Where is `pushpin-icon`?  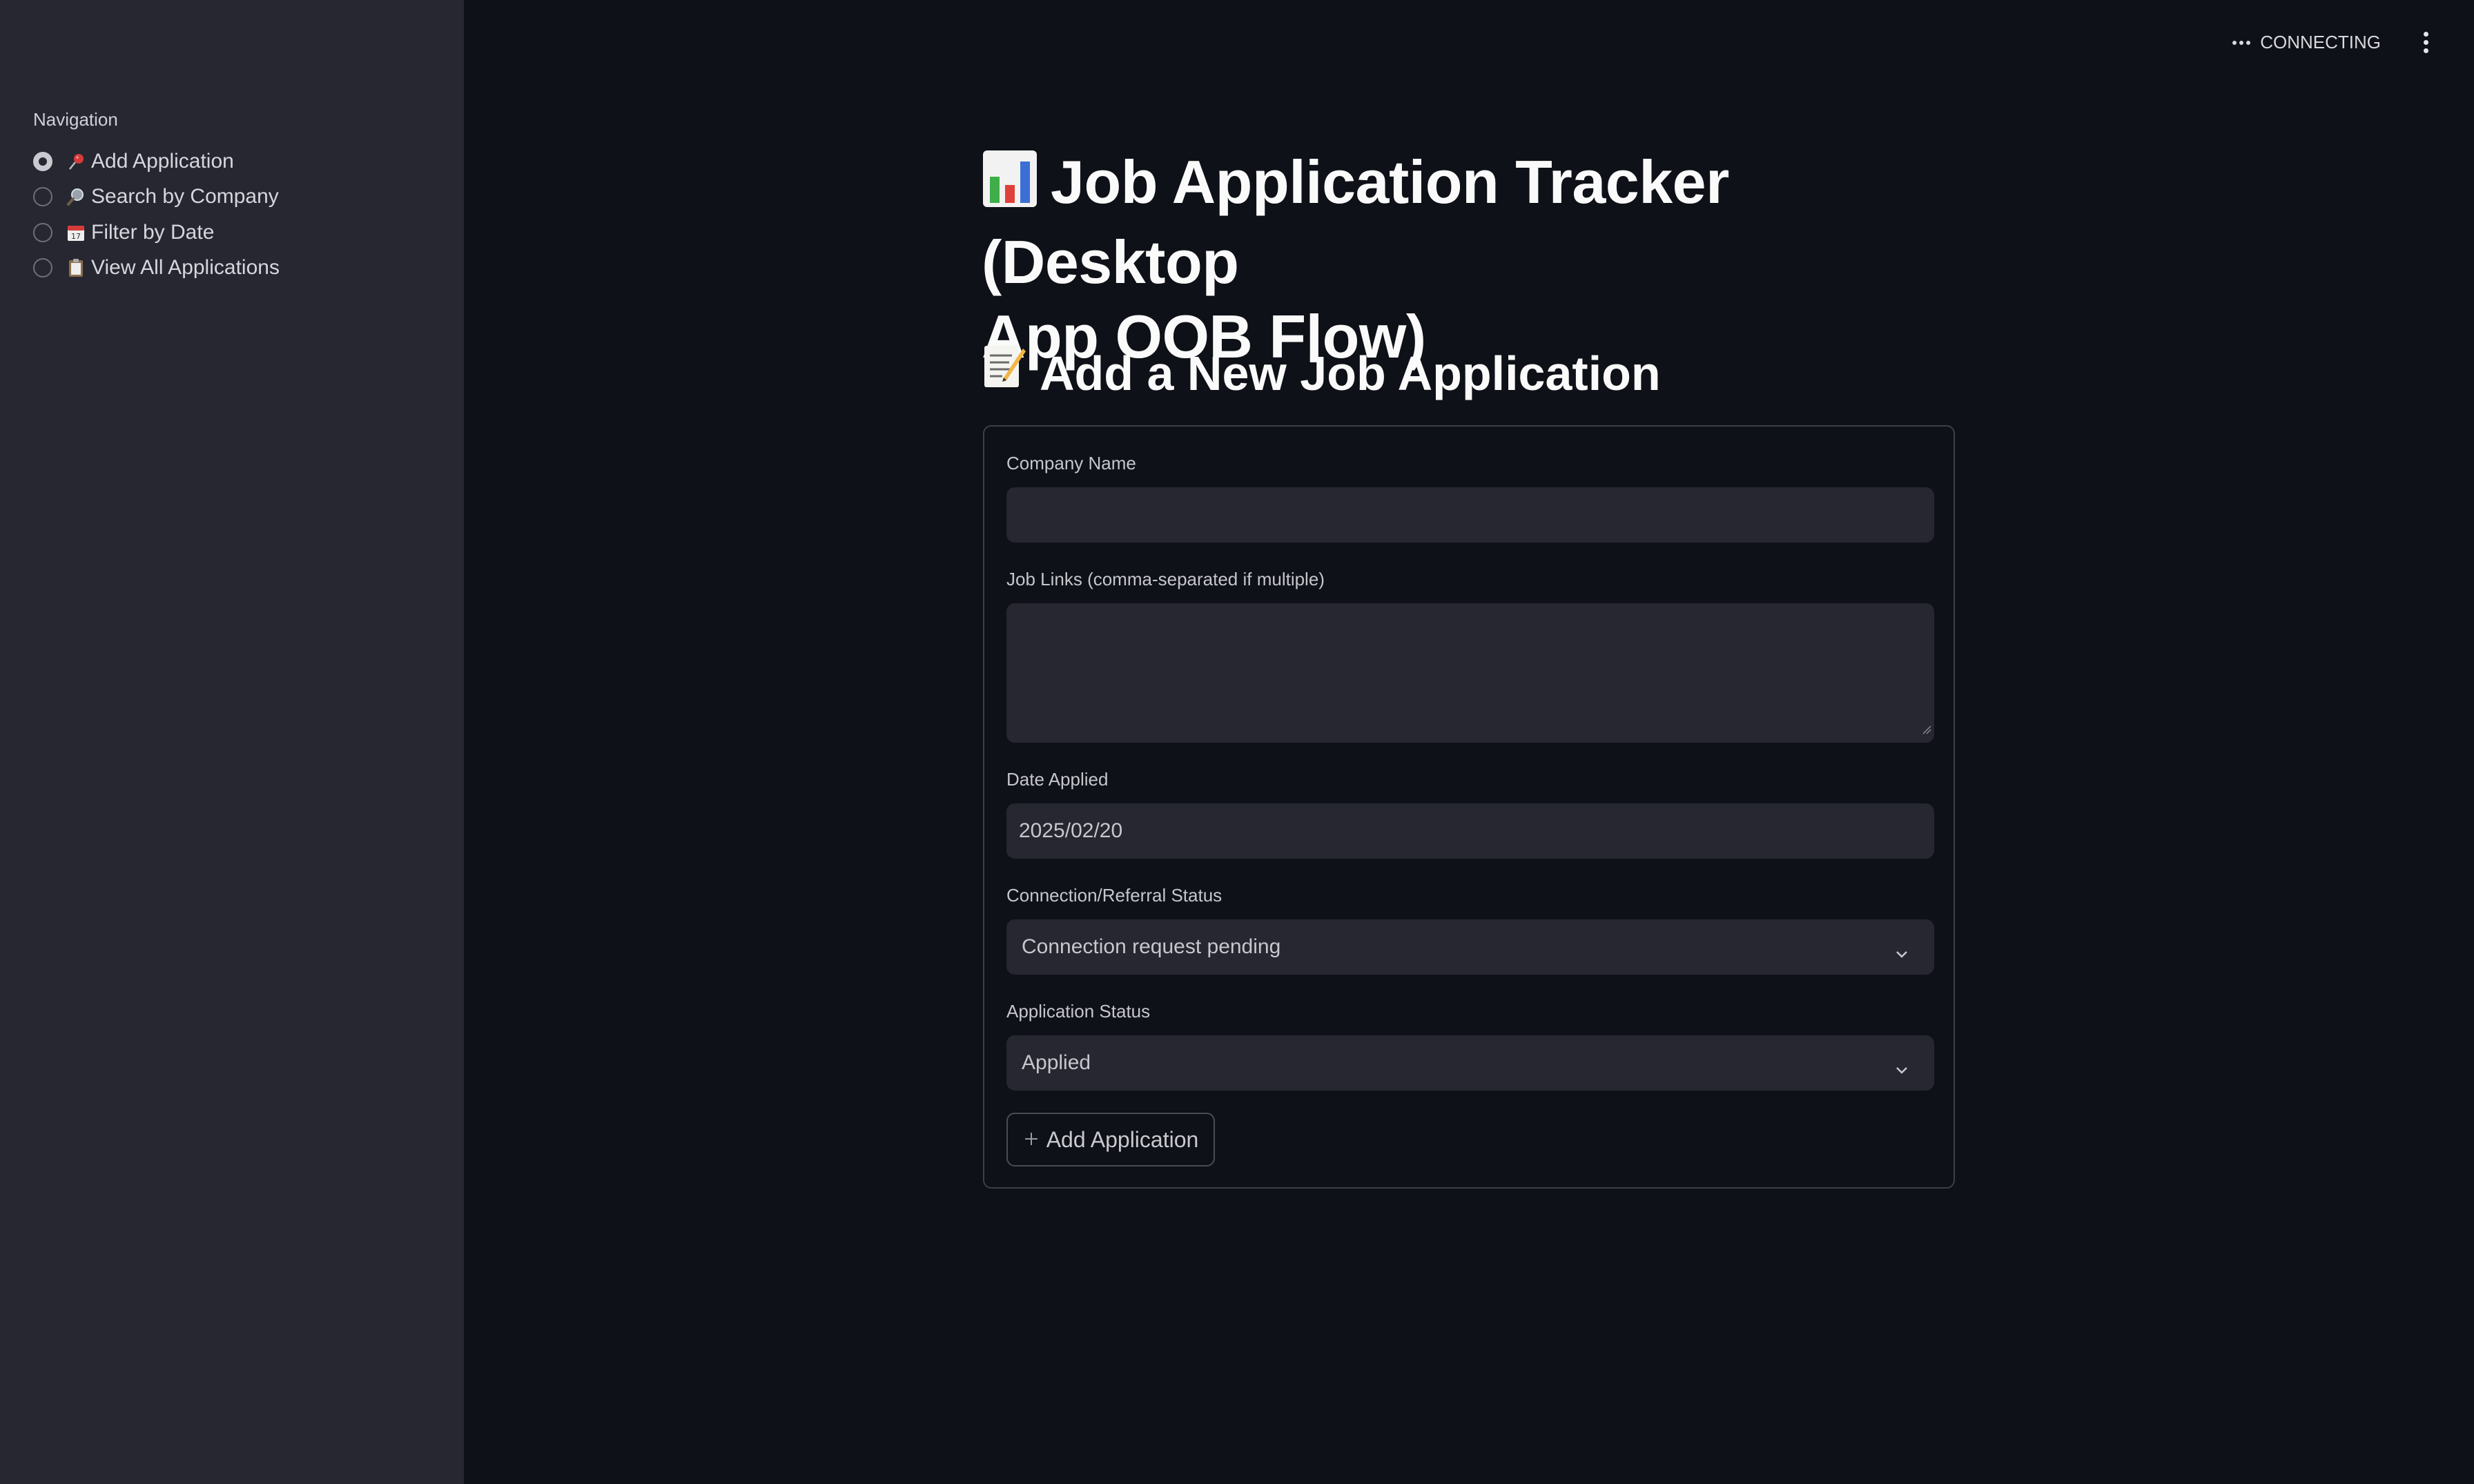 pushpin-icon is located at coordinates (76, 162).